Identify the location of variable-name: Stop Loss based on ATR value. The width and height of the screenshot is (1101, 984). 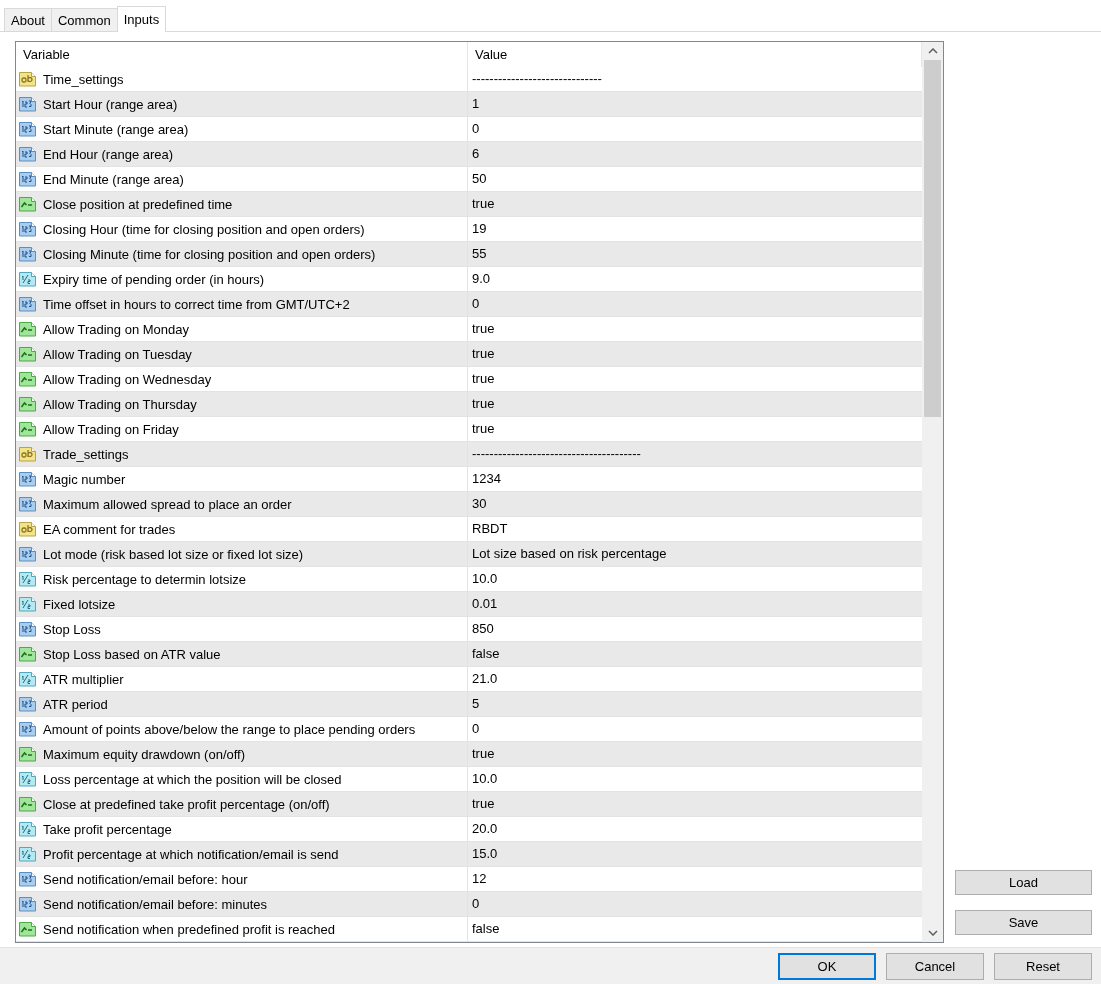
(132, 654).